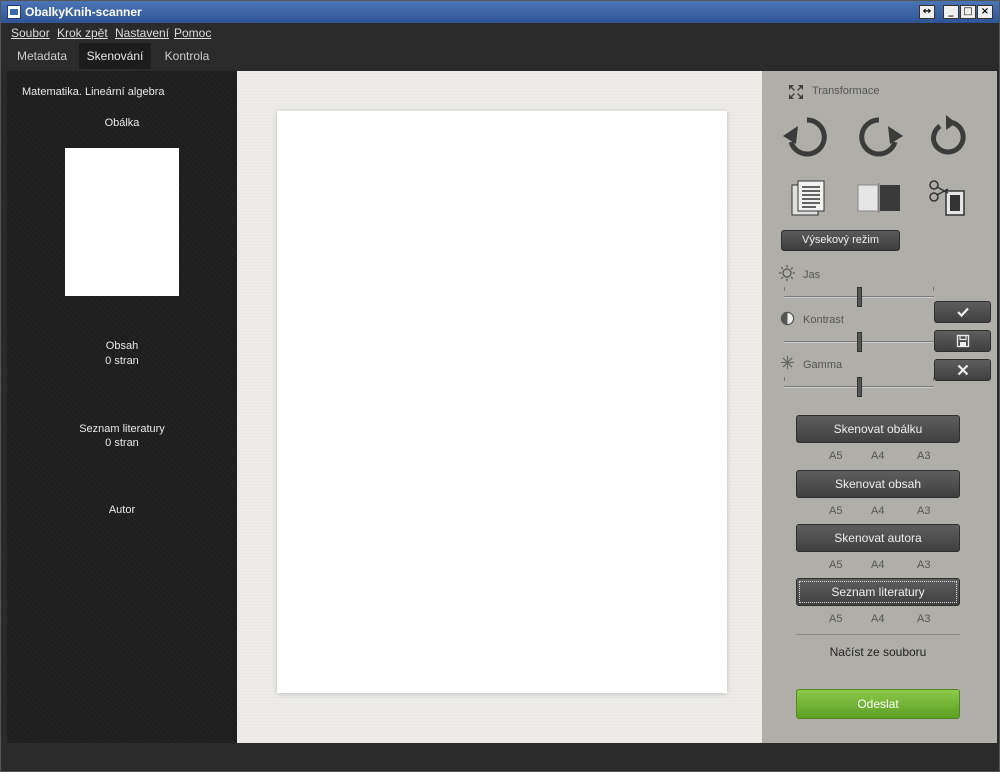 This screenshot has height=772, width=1000. Describe the element at coordinates (115, 56) in the screenshot. I see `tab-skenovani: Skenování` at that location.